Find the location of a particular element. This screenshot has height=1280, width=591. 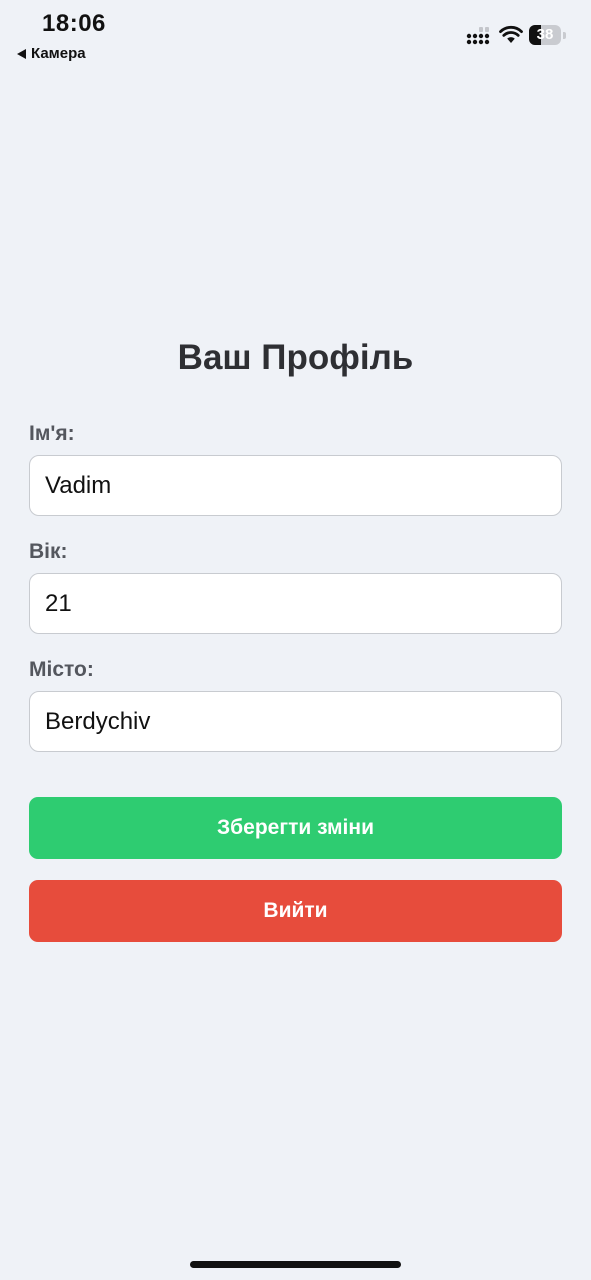

page-title: Ваш Профіль is located at coordinates (295, 357).